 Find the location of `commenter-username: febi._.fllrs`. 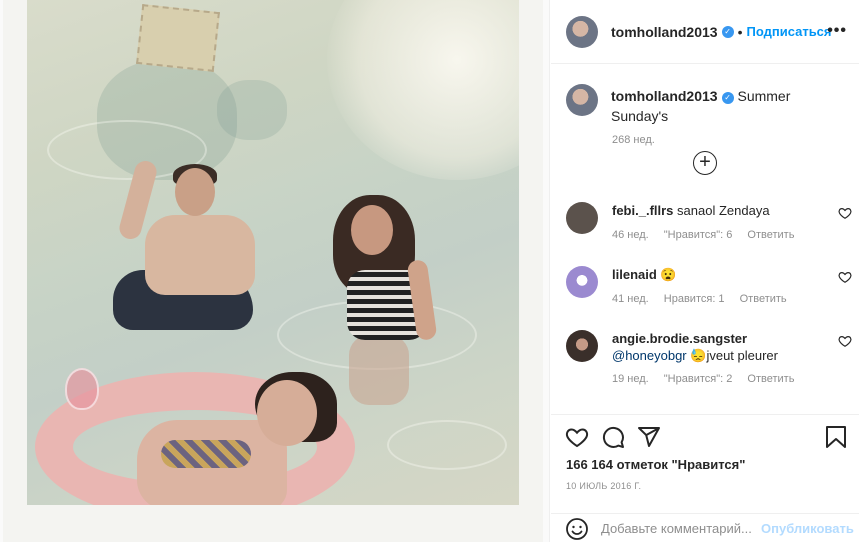

commenter-username: febi._.fllrs is located at coordinates (642, 210).